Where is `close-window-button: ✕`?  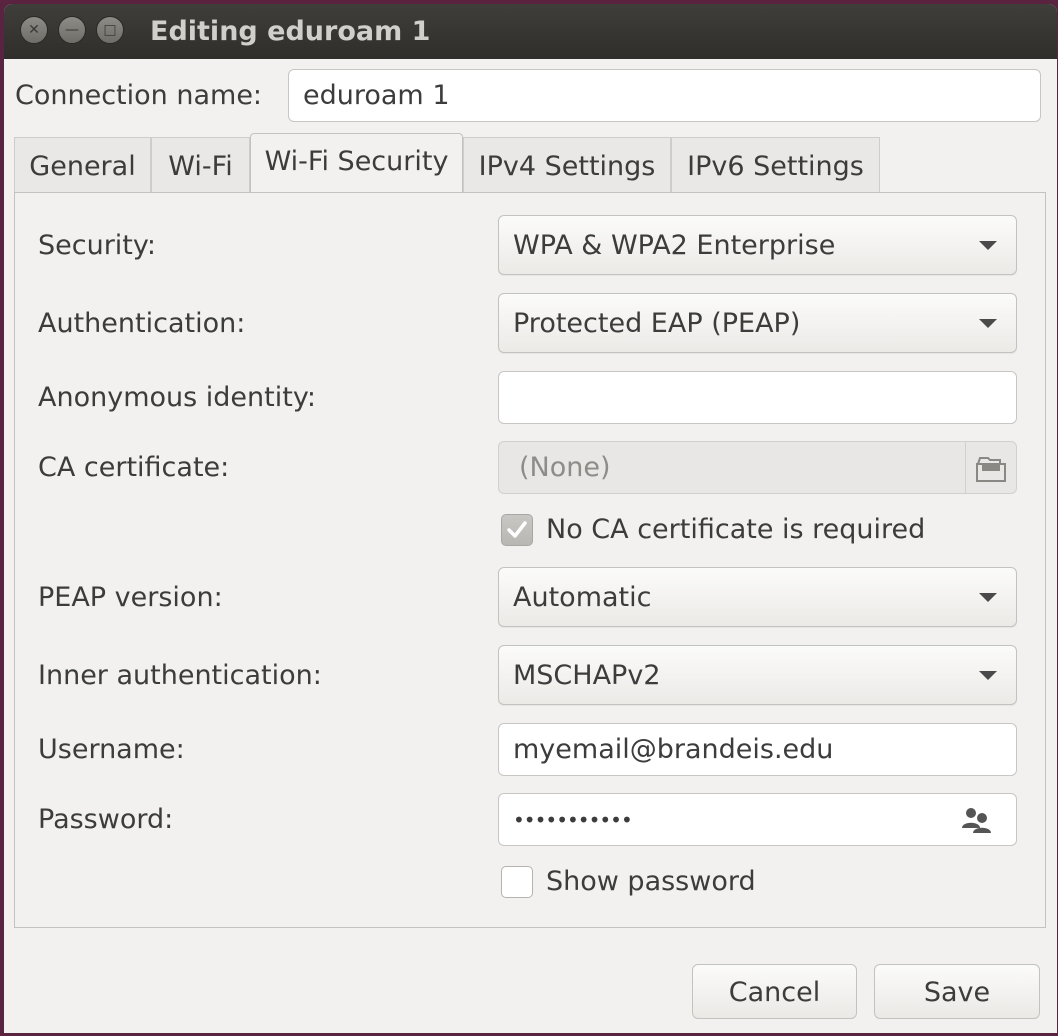 close-window-button: ✕ is located at coordinates (34, 30).